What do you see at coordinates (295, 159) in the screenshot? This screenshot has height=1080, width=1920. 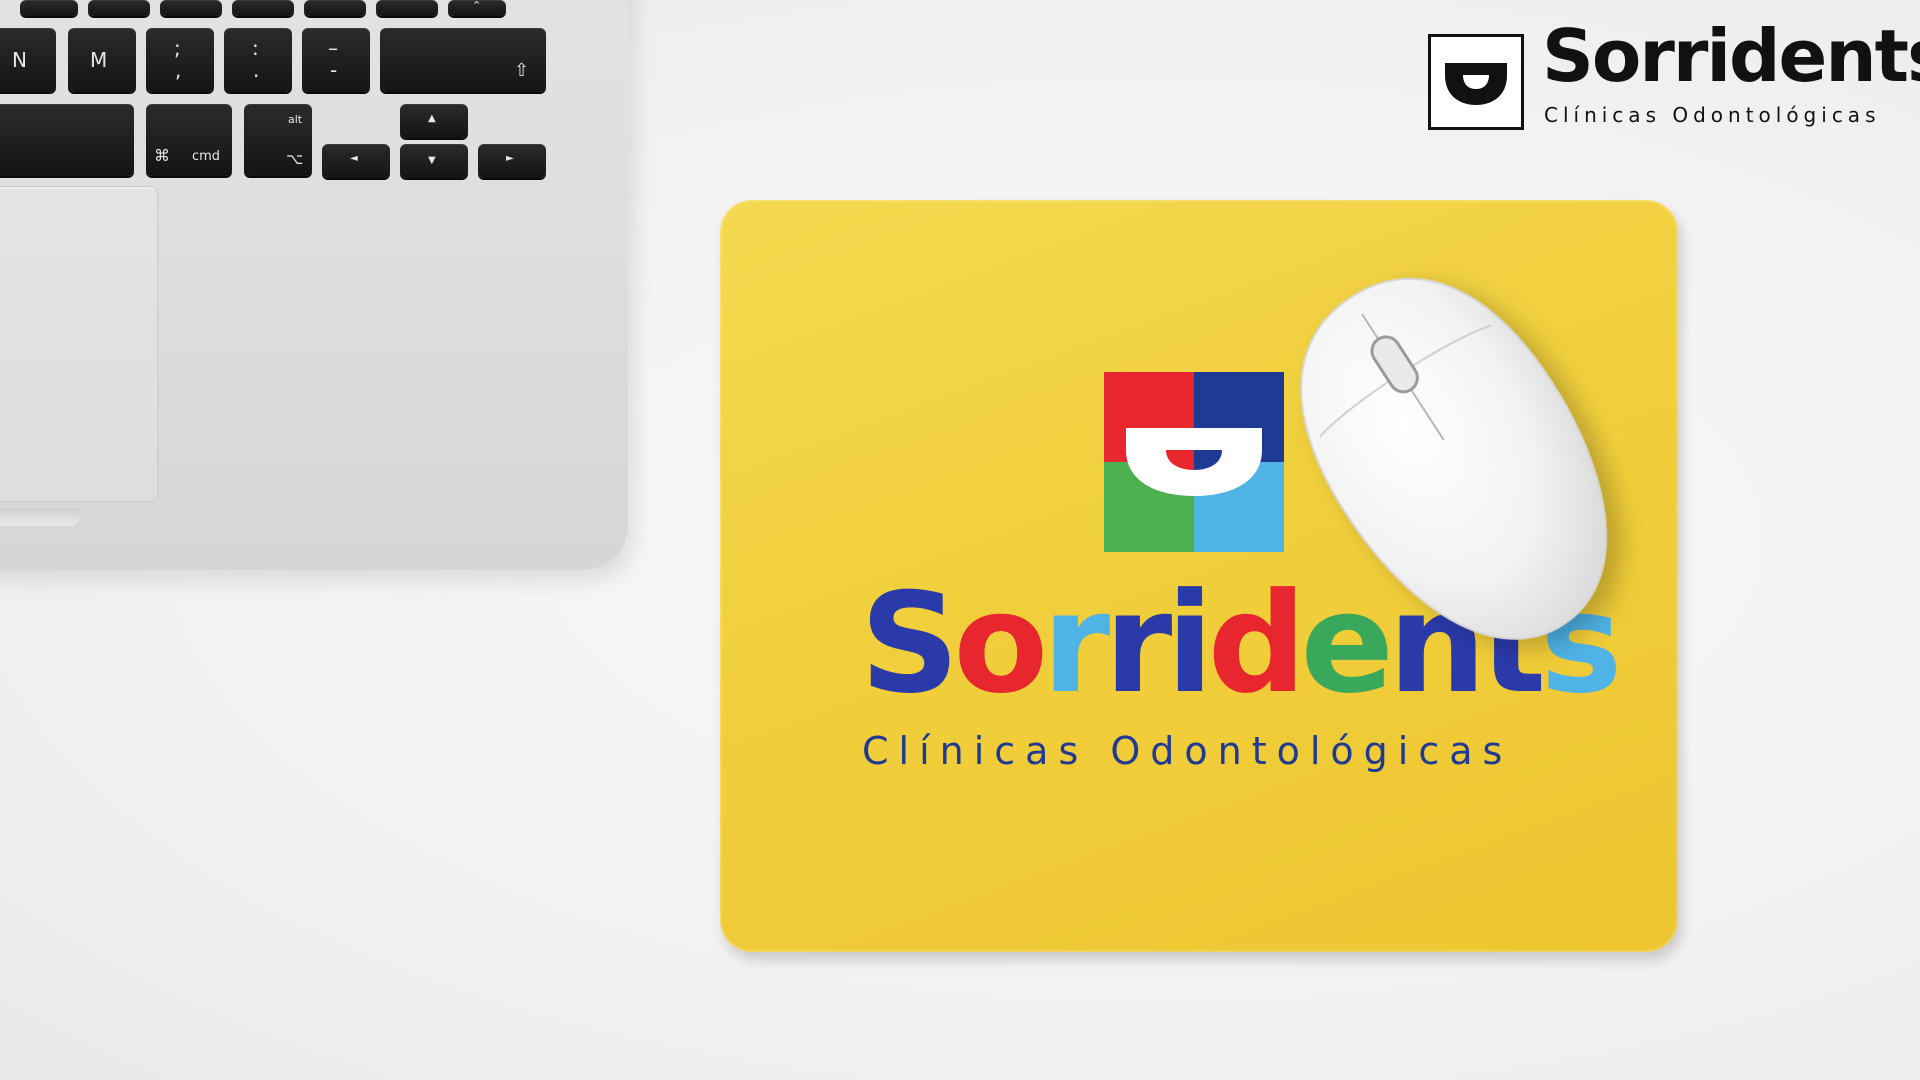 I see `option-icon: ⌥` at bounding box center [295, 159].